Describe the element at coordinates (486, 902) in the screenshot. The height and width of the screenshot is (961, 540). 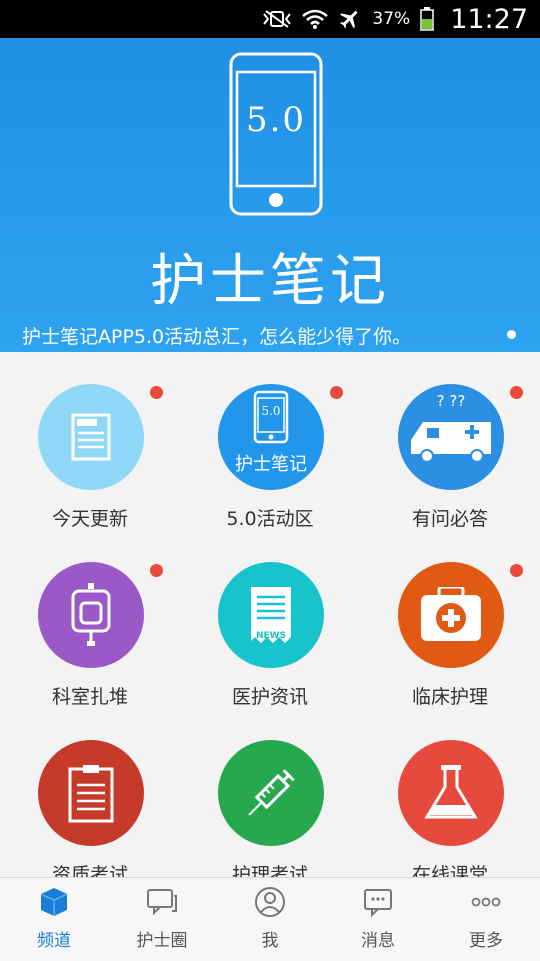
I see `more-dots-icon` at that location.